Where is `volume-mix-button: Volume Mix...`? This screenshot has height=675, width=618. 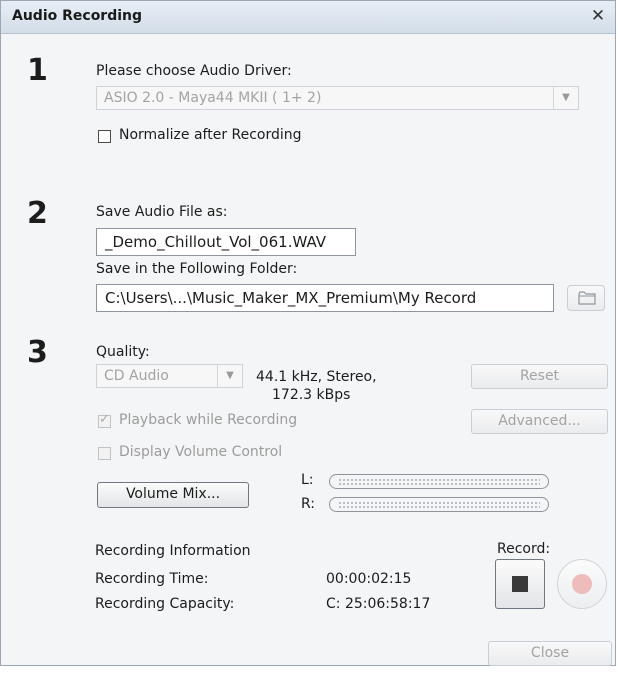 volume-mix-button: Volume Mix... is located at coordinates (173, 495).